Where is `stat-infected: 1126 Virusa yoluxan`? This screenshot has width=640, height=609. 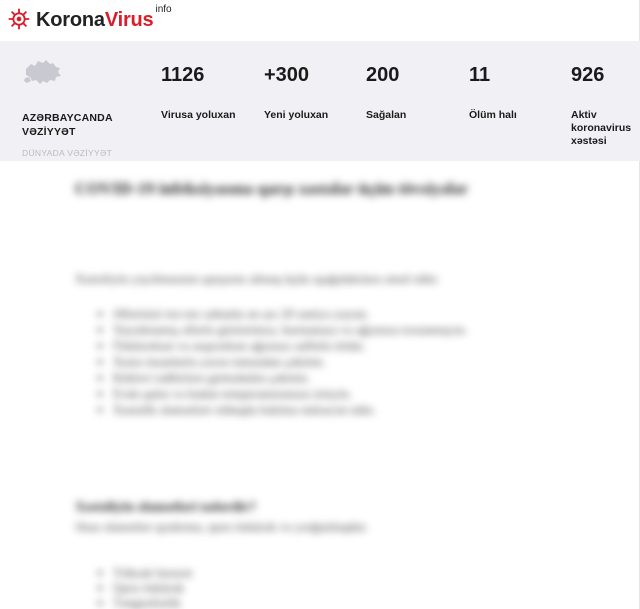 stat-infected: 1126 Virusa yoluxan is located at coordinates (201, 92).